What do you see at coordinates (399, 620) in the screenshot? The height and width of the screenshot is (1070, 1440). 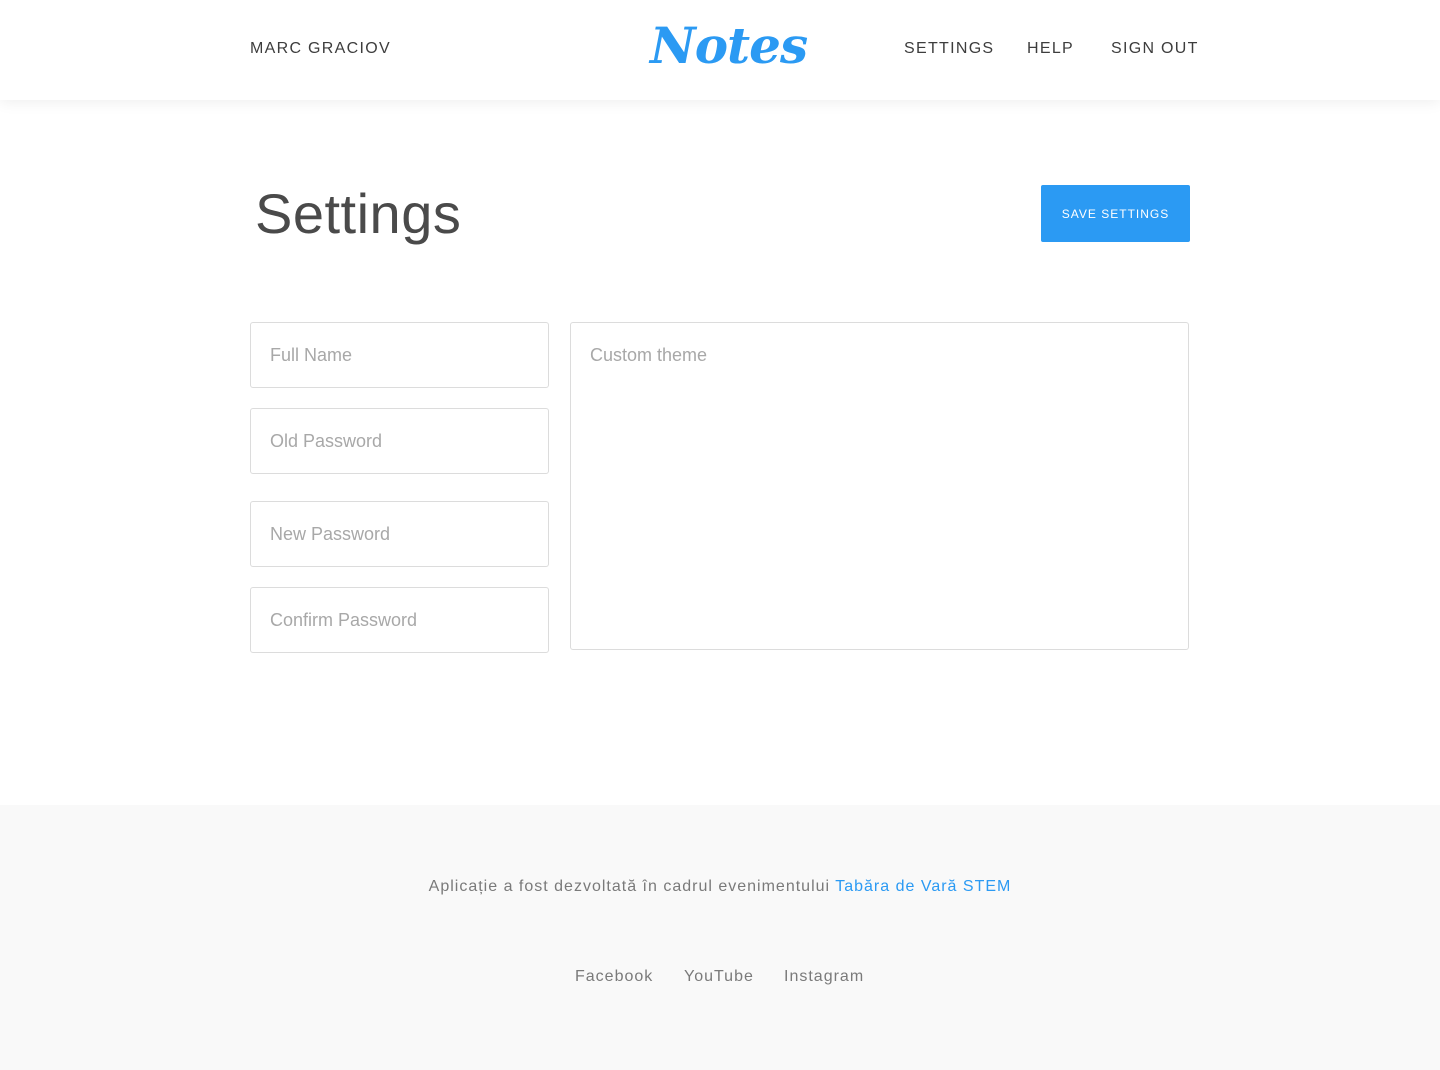 I see `confirm-password-input` at bounding box center [399, 620].